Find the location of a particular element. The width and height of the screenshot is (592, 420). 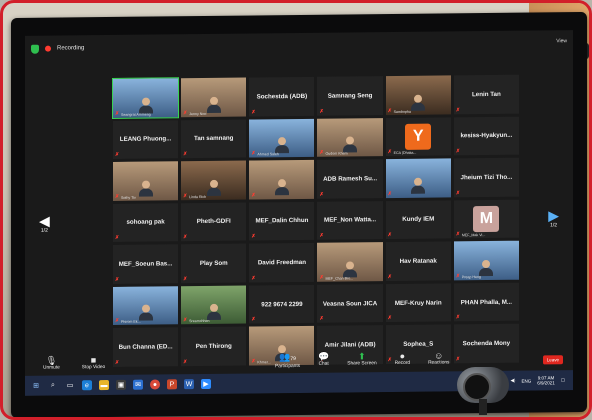

notification-icon: ▢ is located at coordinates (563, 380).